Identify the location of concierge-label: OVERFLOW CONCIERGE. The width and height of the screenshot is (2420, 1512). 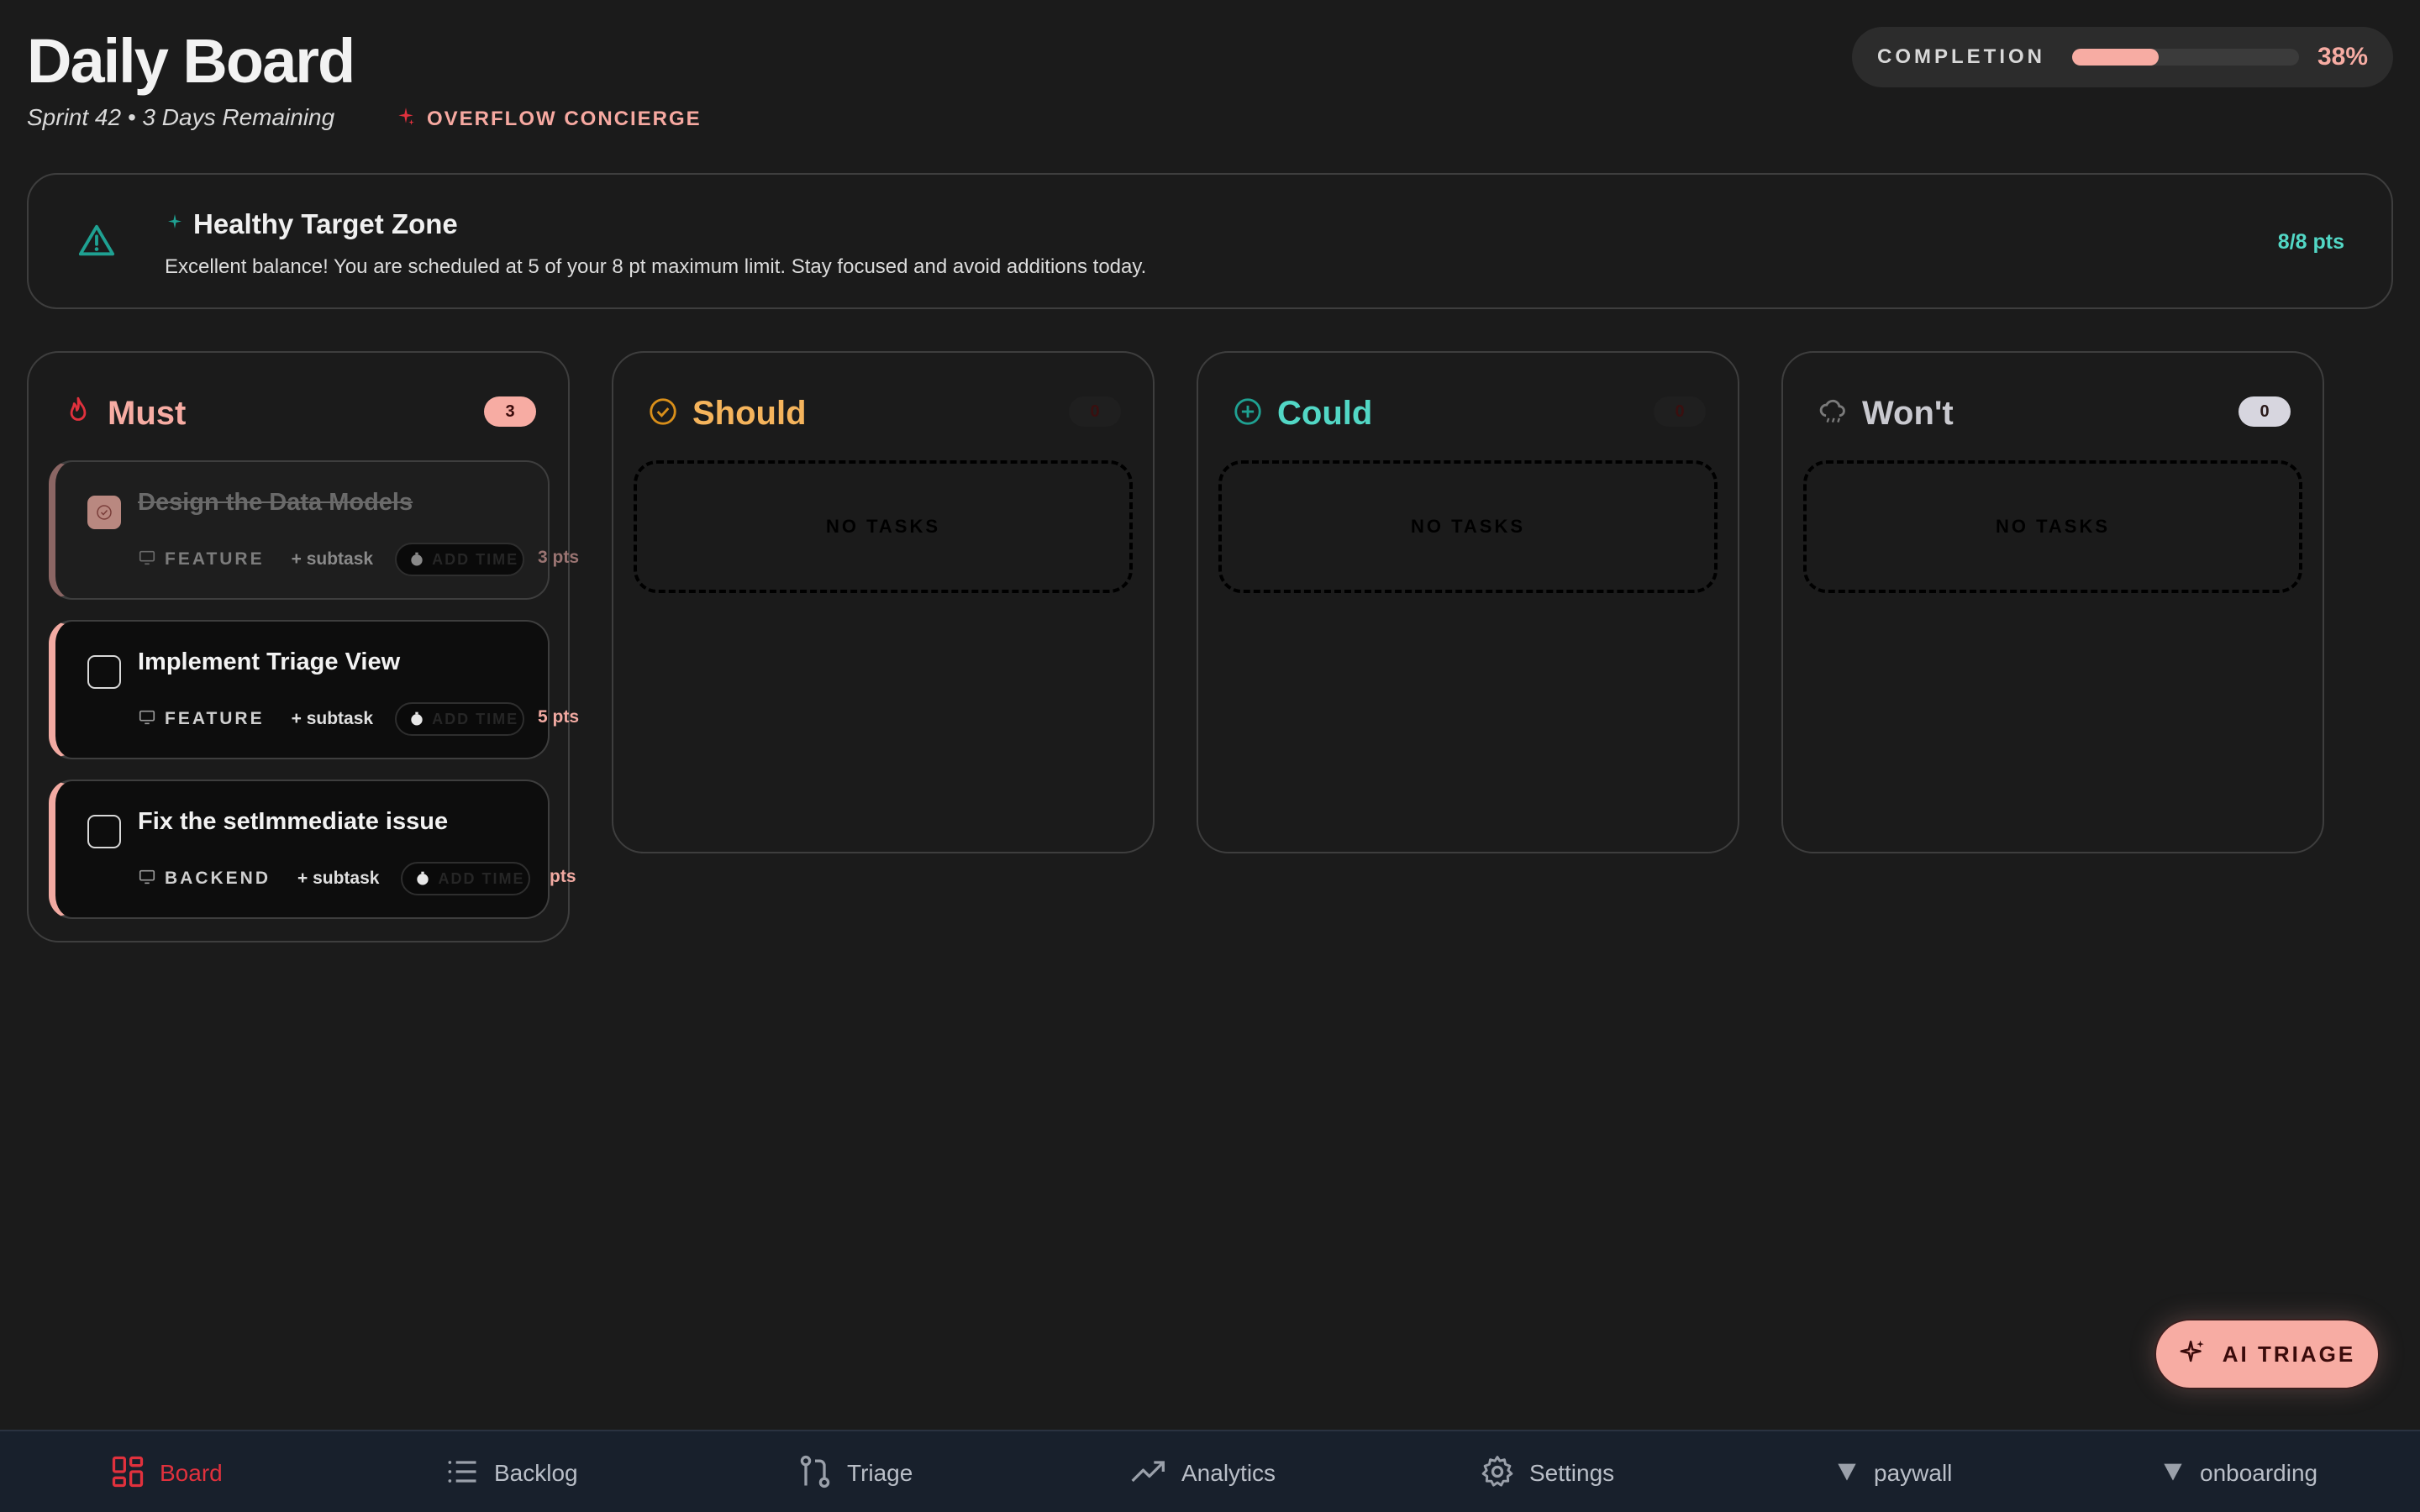
(564, 118).